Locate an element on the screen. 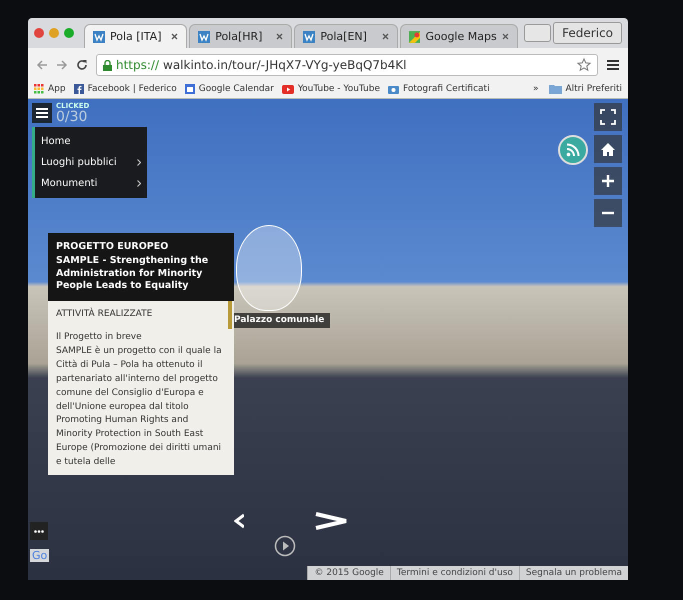 The width and height of the screenshot is (683, 600). menu-item: Home is located at coordinates (91, 141).